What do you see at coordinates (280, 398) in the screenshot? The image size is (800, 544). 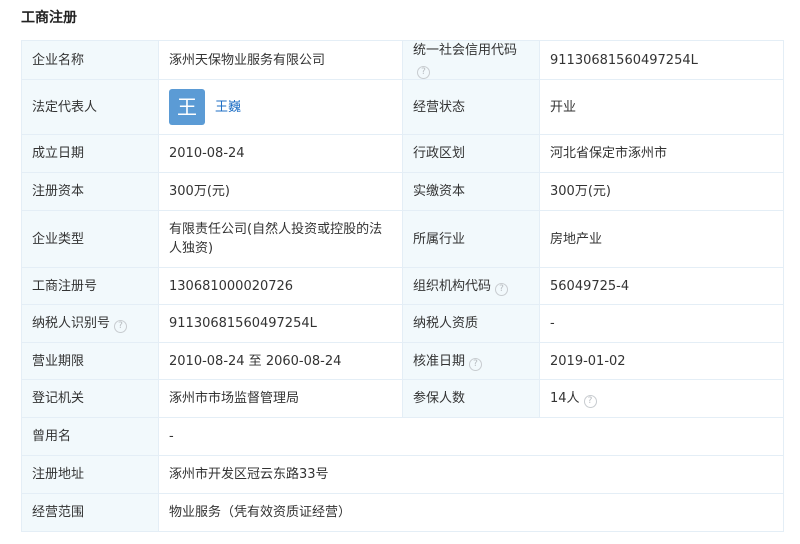 I see `authority-value: 涿州市市场监督管理局` at bounding box center [280, 398].